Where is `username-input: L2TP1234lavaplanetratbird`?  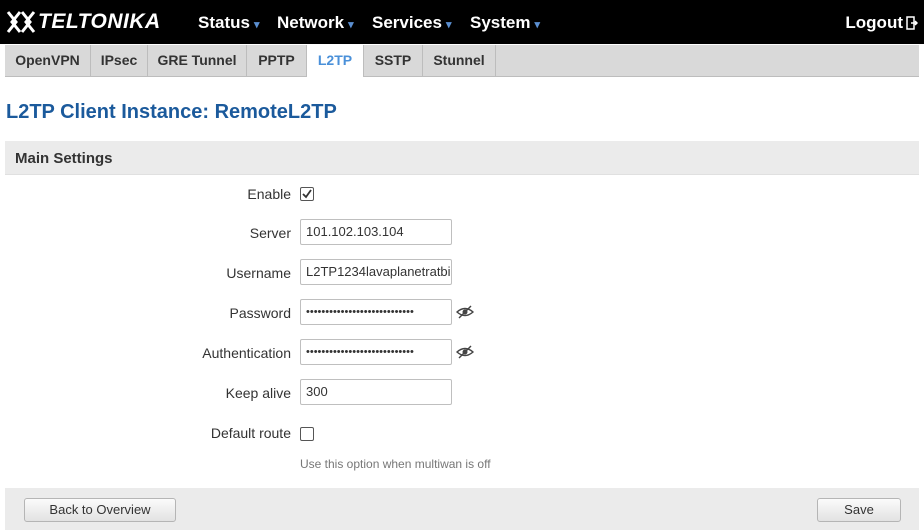 username-input: L2TP1234lavaplanetratbird is located at coordinates (376, 272).